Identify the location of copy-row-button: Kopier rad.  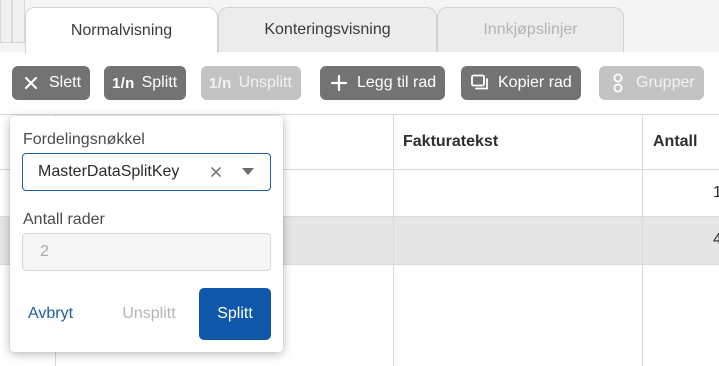
(521, 83).